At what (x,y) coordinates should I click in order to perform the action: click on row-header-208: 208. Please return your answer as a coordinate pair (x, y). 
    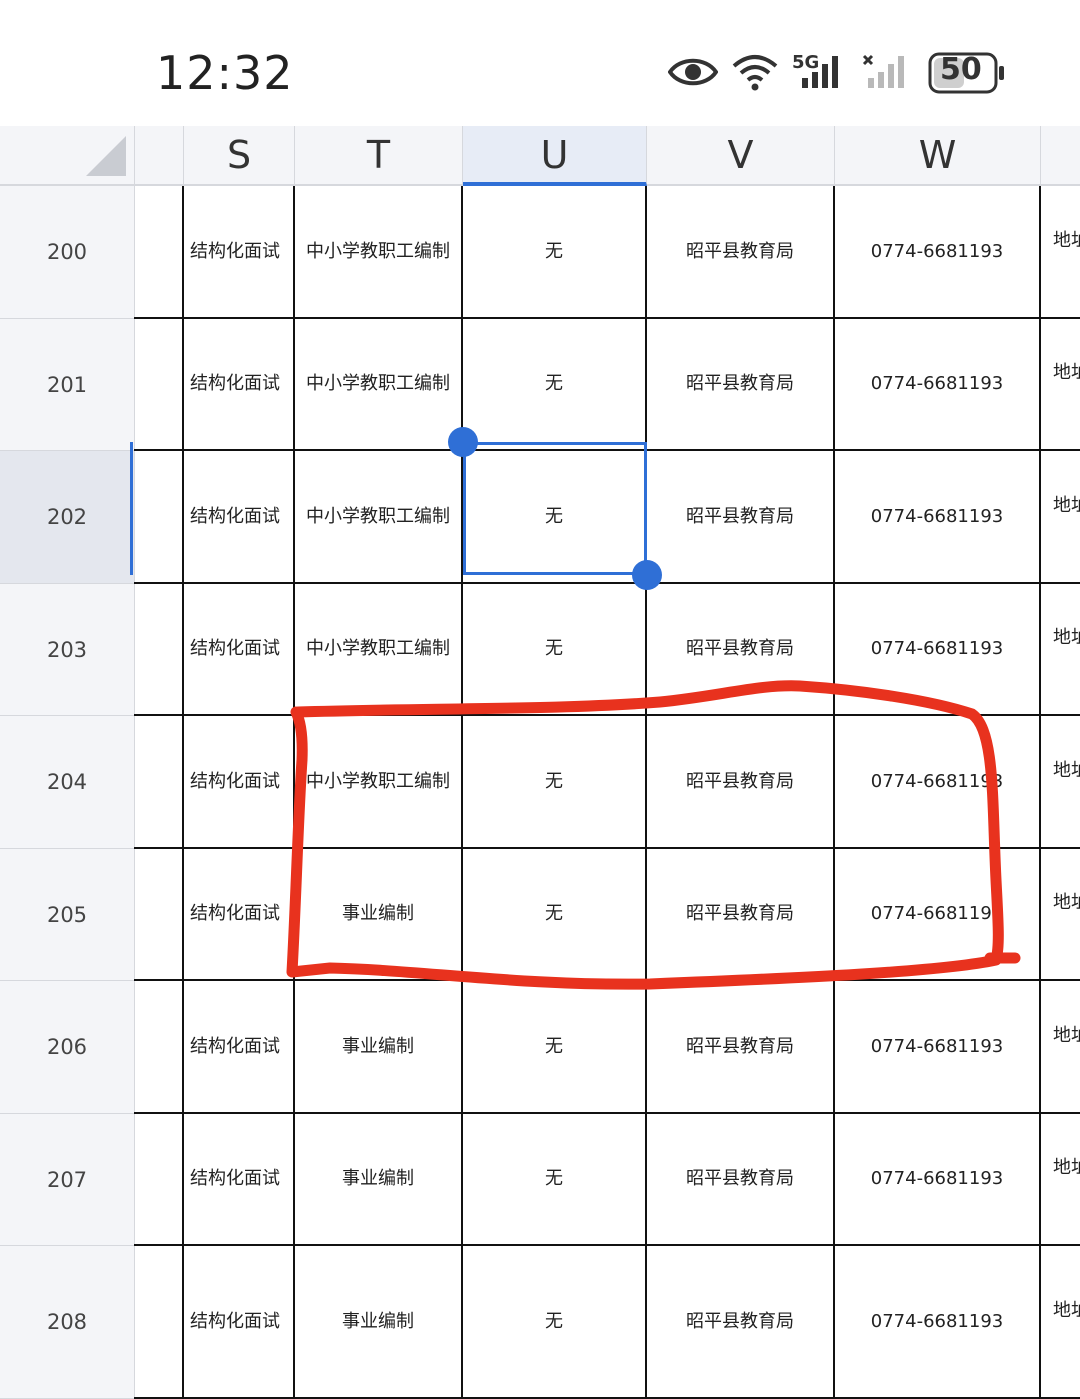
    Looking at the image, I should click on (67, 1322).